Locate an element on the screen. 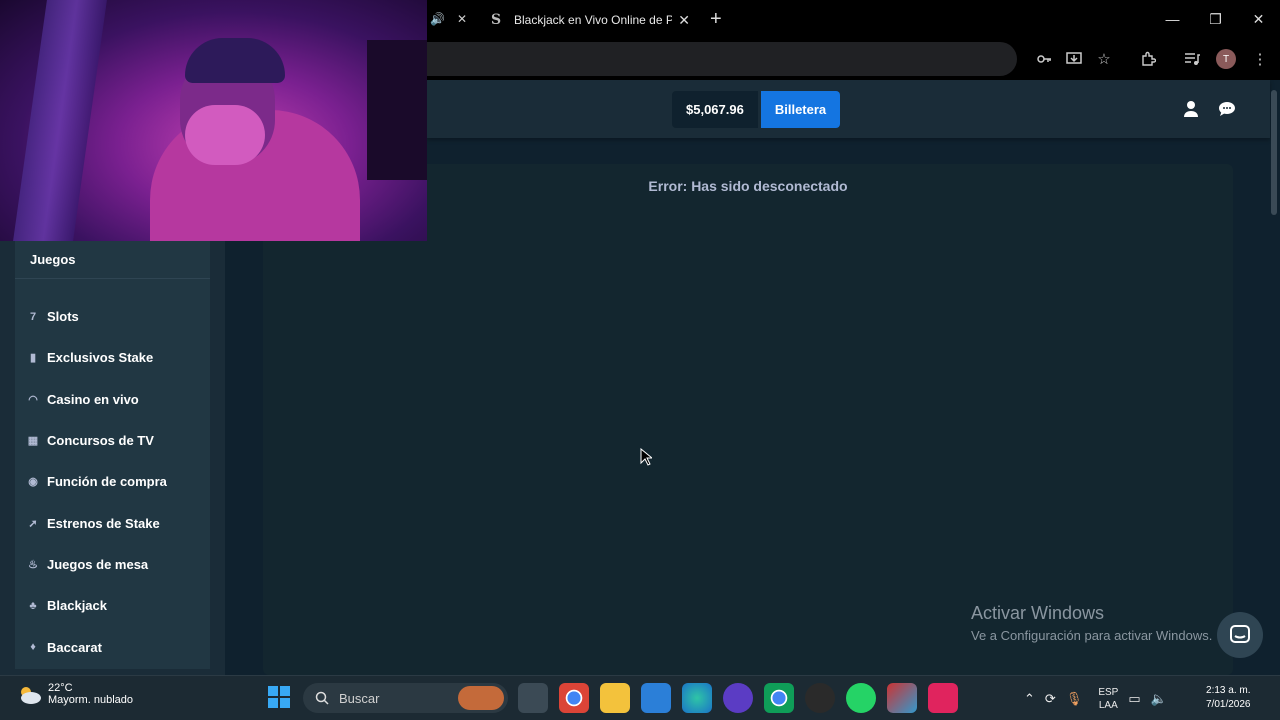 The width and height of the screenshot is (1280, 720). weather-widget: 22°C Mayorm. nublado is located at coordinates (74, 694).